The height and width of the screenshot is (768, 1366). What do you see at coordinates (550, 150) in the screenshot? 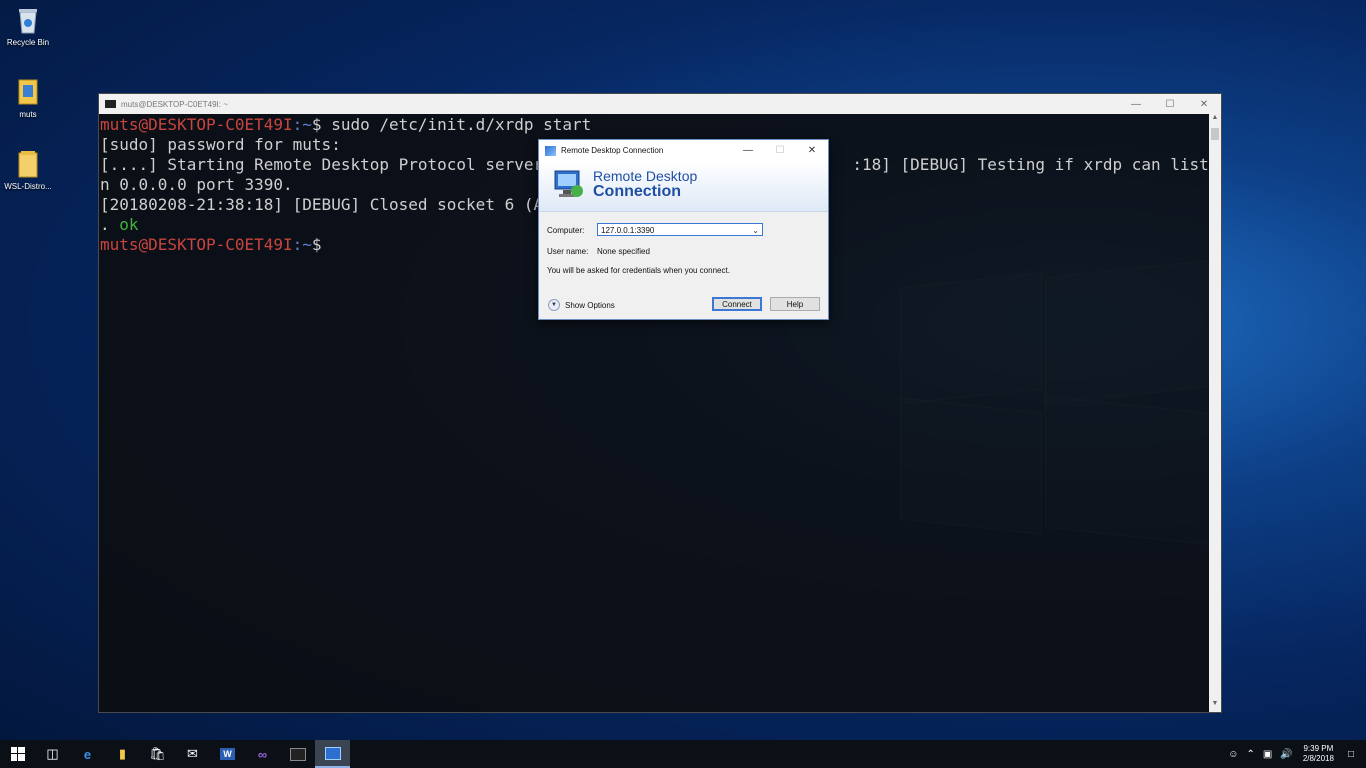
I see `rdp-small-icon` at bounding box center [550, 150].